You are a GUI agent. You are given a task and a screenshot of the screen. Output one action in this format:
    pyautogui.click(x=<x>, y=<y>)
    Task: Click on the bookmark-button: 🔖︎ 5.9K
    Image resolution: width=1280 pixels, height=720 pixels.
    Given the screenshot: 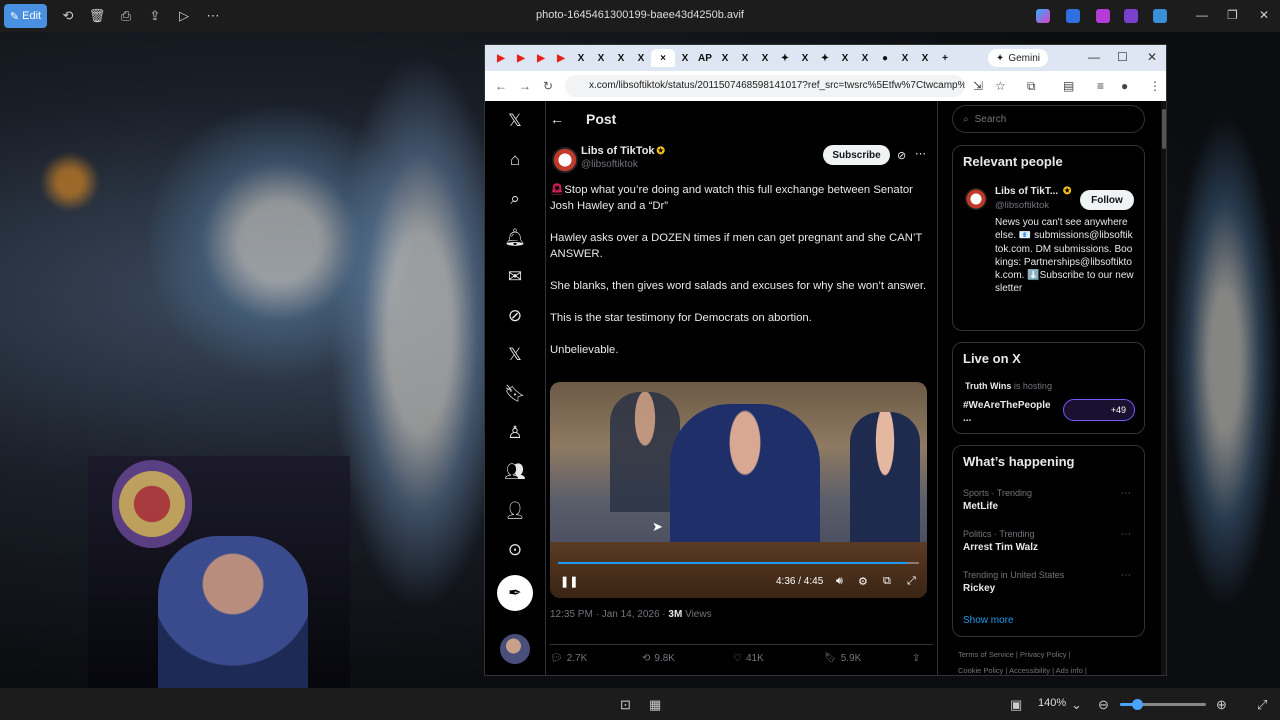 What is the action you would take?
    pyautogui.click(x=842, y=658)
    